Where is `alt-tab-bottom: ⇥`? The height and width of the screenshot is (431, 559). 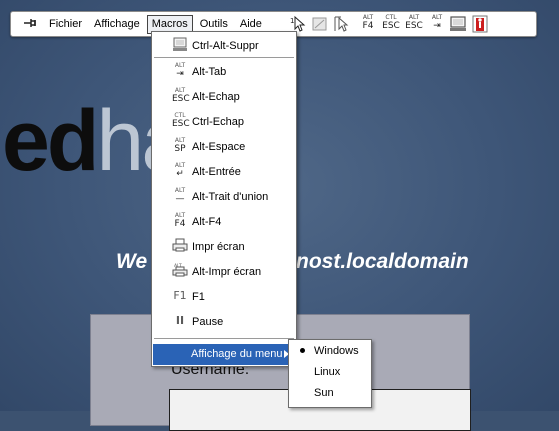 alt-tab-bottom: ⇥ is located at coordinates (437, 26).